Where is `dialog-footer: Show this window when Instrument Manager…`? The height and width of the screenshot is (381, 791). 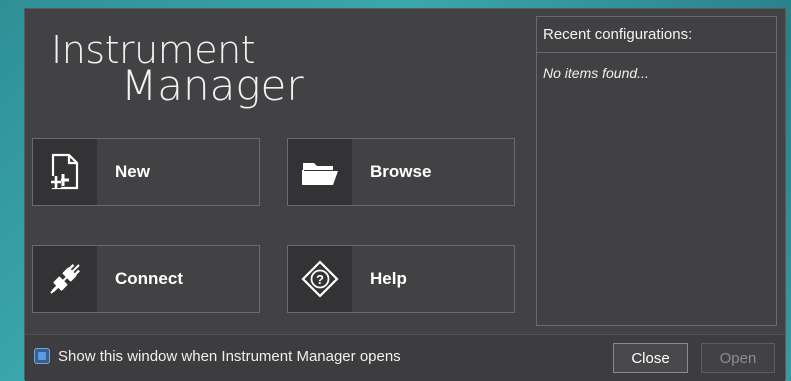
dialog-footer: Show this window when Instrument Manager… is located at coordinates (405, 357).